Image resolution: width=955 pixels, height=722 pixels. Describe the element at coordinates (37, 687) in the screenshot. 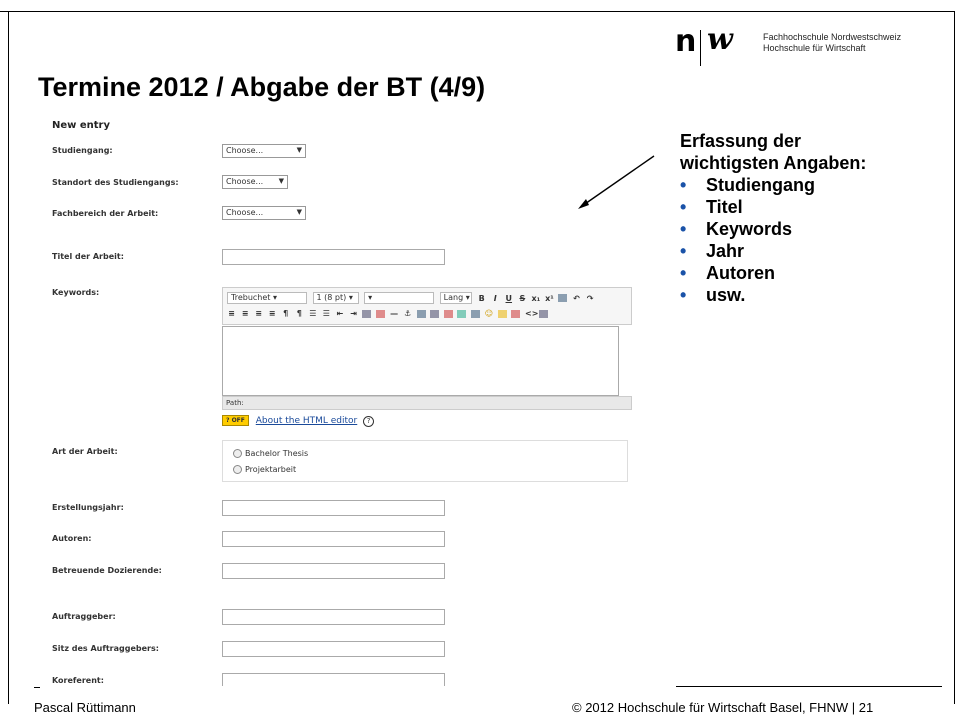

I see `footer-dash` at that location.